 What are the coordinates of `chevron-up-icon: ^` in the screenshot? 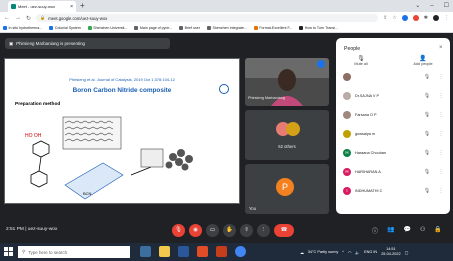 It's located at (343, 252).